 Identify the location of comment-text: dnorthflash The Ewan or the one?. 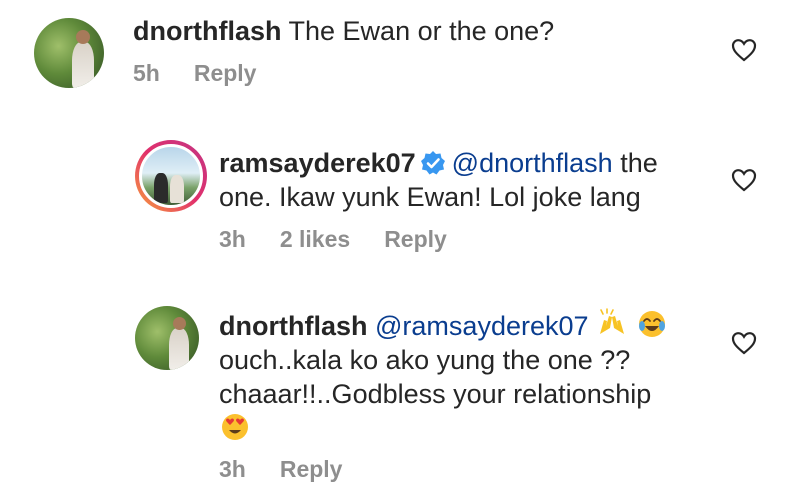
(343, 31).